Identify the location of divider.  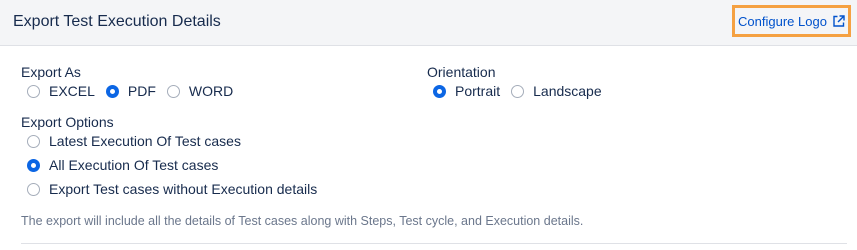
(434, 243).